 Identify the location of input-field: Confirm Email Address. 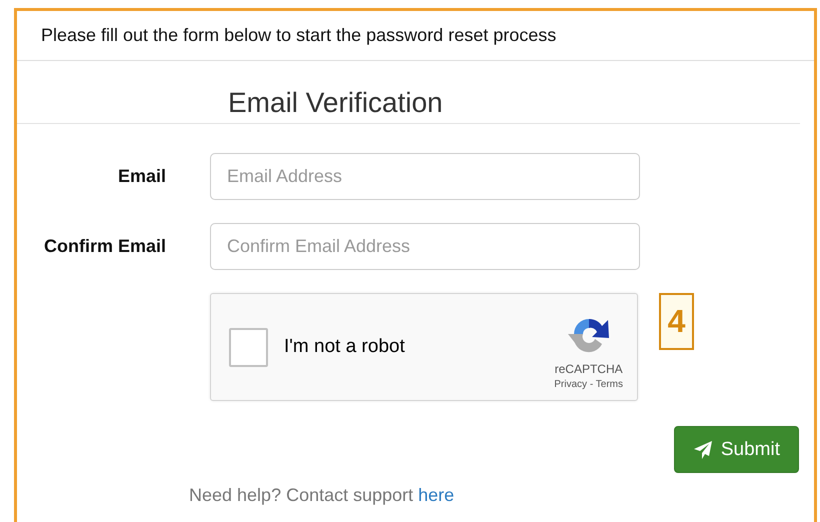
(425, 246).